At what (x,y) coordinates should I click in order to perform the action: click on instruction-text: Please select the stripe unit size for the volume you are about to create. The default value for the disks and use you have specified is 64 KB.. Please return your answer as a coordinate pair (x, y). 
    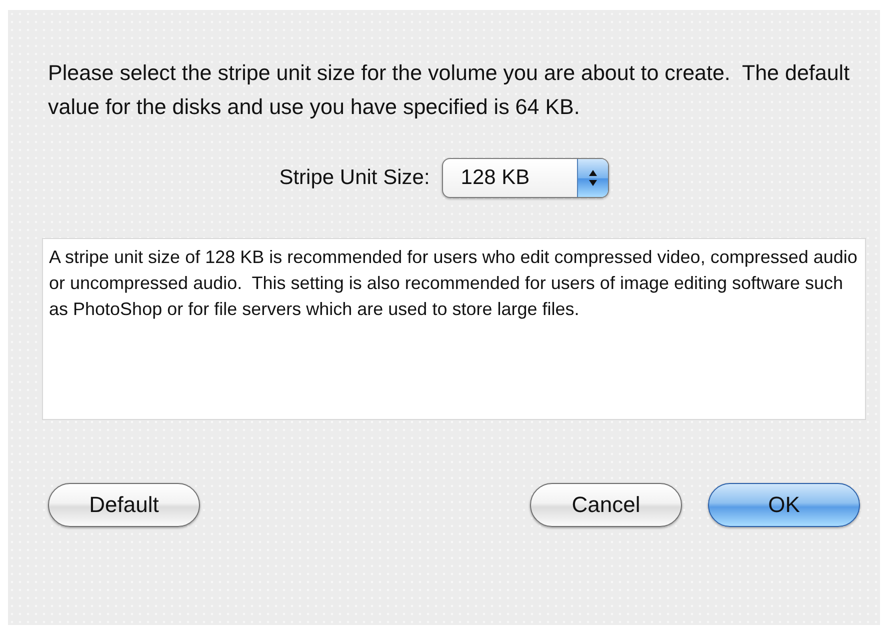
    Looking at the image, I should click on (449, 90).